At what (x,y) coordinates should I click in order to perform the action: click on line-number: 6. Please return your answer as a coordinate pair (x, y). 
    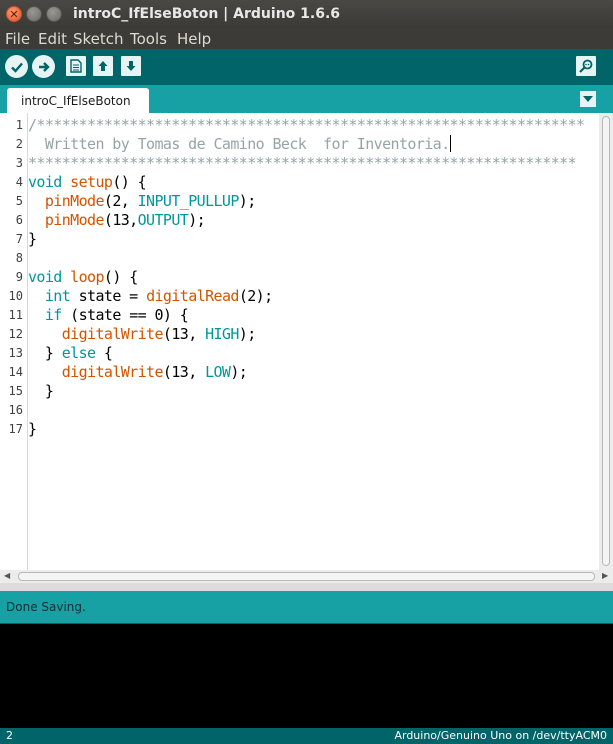
    Looking at the image, I should click on (19, 220).